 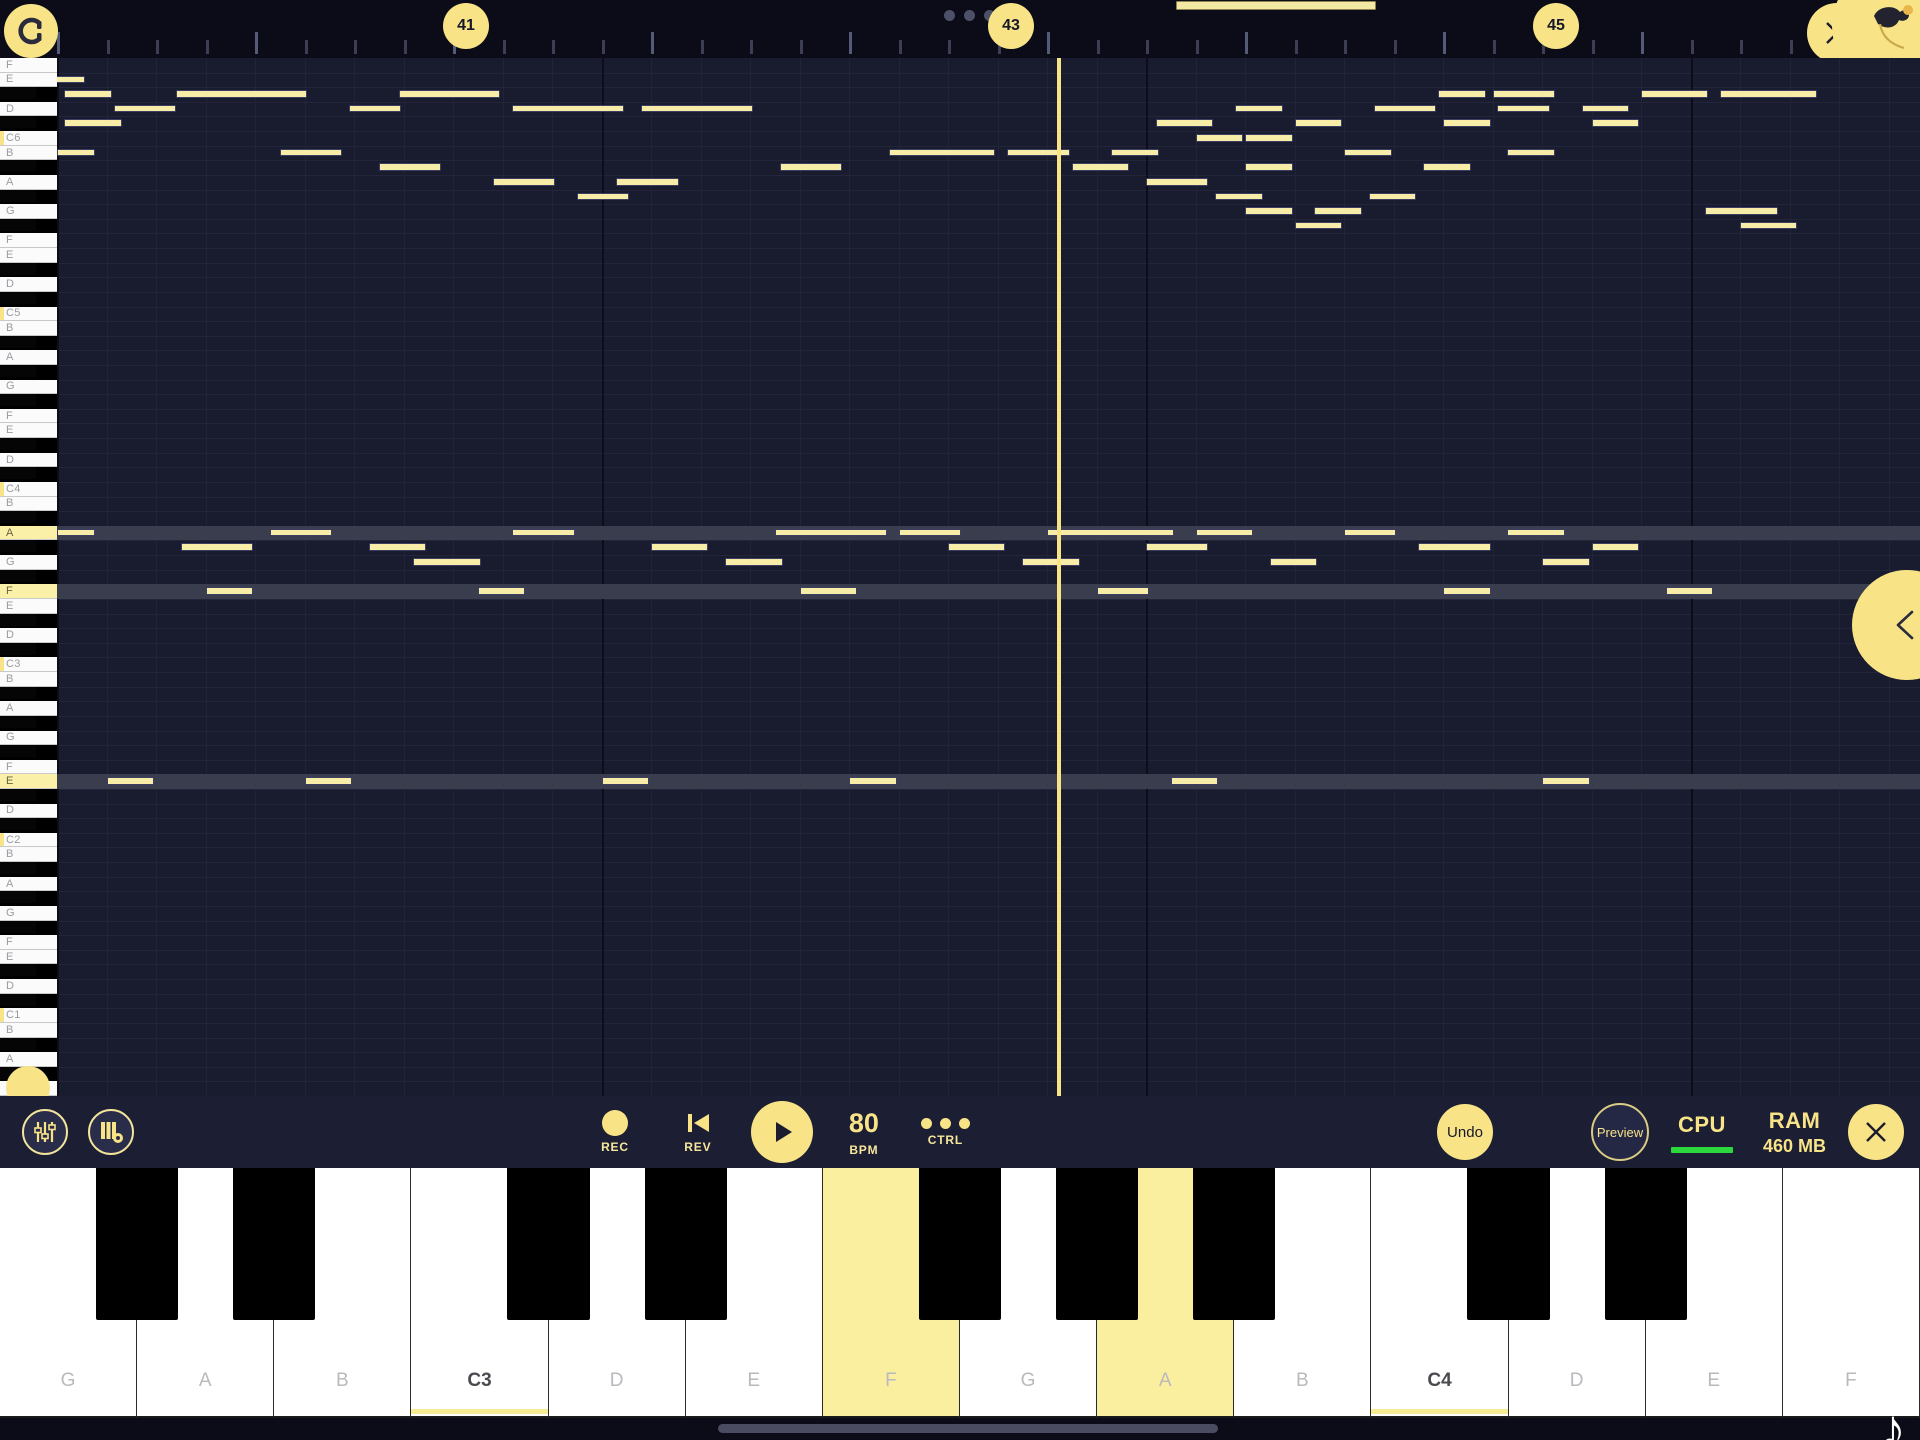 I want to click on panel-grab-handle, so click(x=969, y=15).